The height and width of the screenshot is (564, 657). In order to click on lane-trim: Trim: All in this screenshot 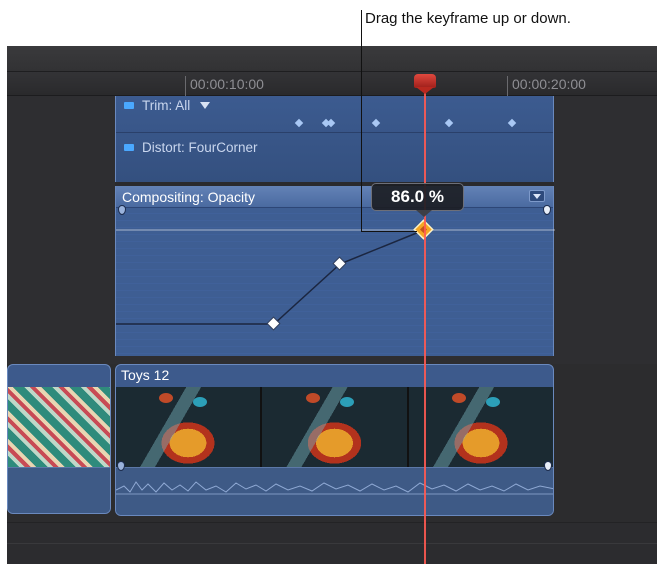, I will do `click(167, 105)`.